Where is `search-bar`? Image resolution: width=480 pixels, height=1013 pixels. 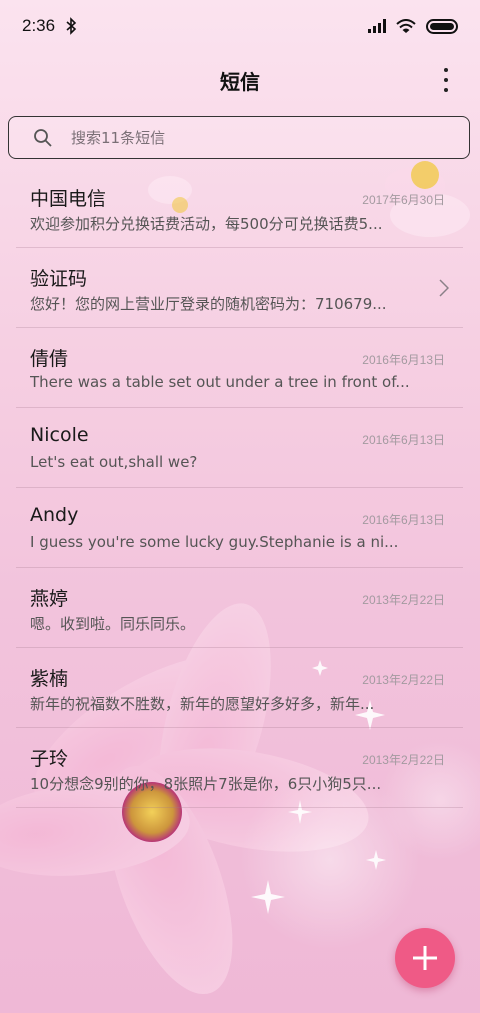
search-bar is located at coordinates (239, 137).